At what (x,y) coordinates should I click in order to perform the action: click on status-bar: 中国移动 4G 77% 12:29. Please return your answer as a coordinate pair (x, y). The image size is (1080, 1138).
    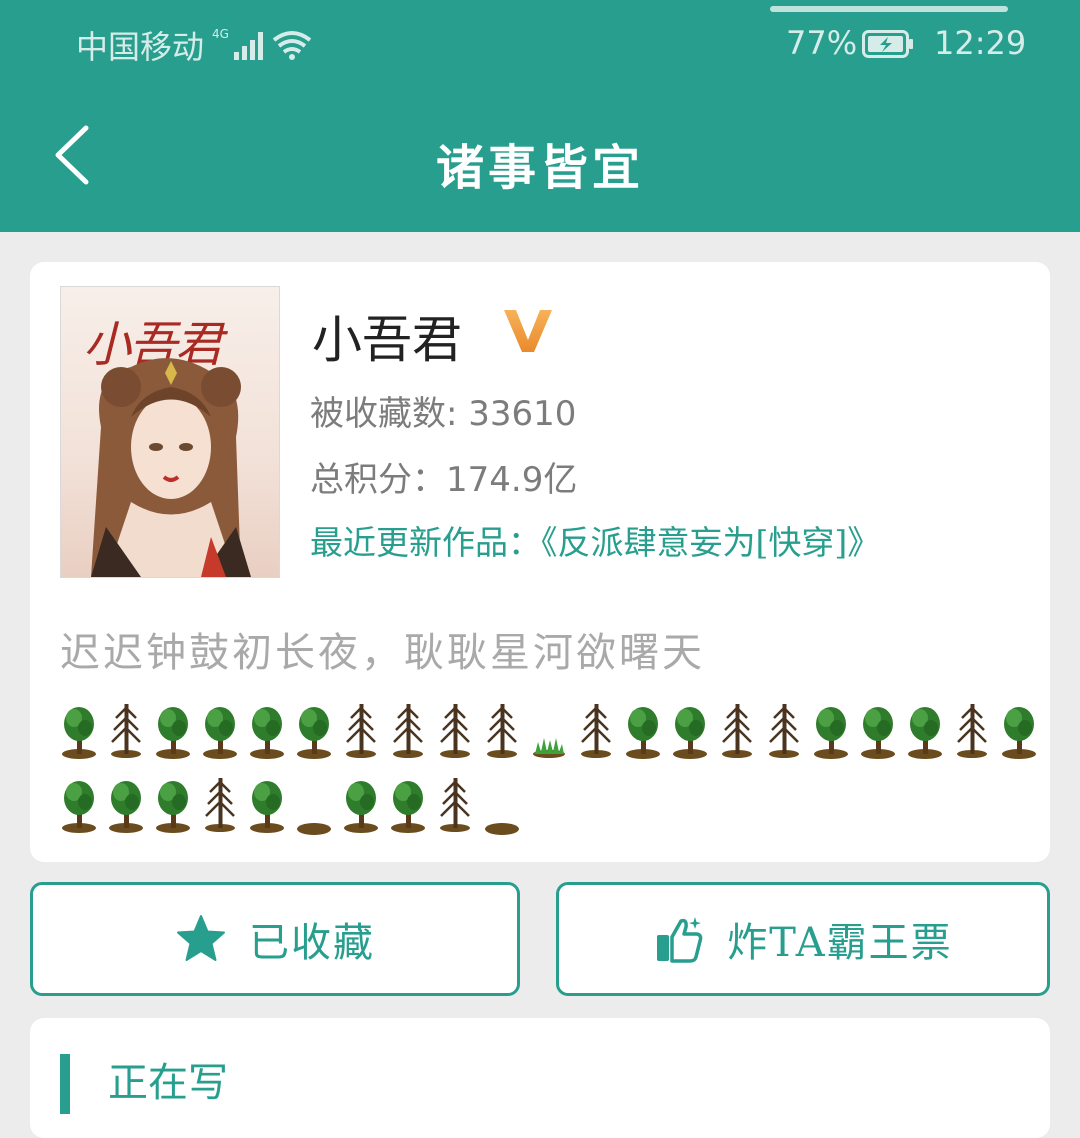
    Looking at the image, I should click on (540, 45).